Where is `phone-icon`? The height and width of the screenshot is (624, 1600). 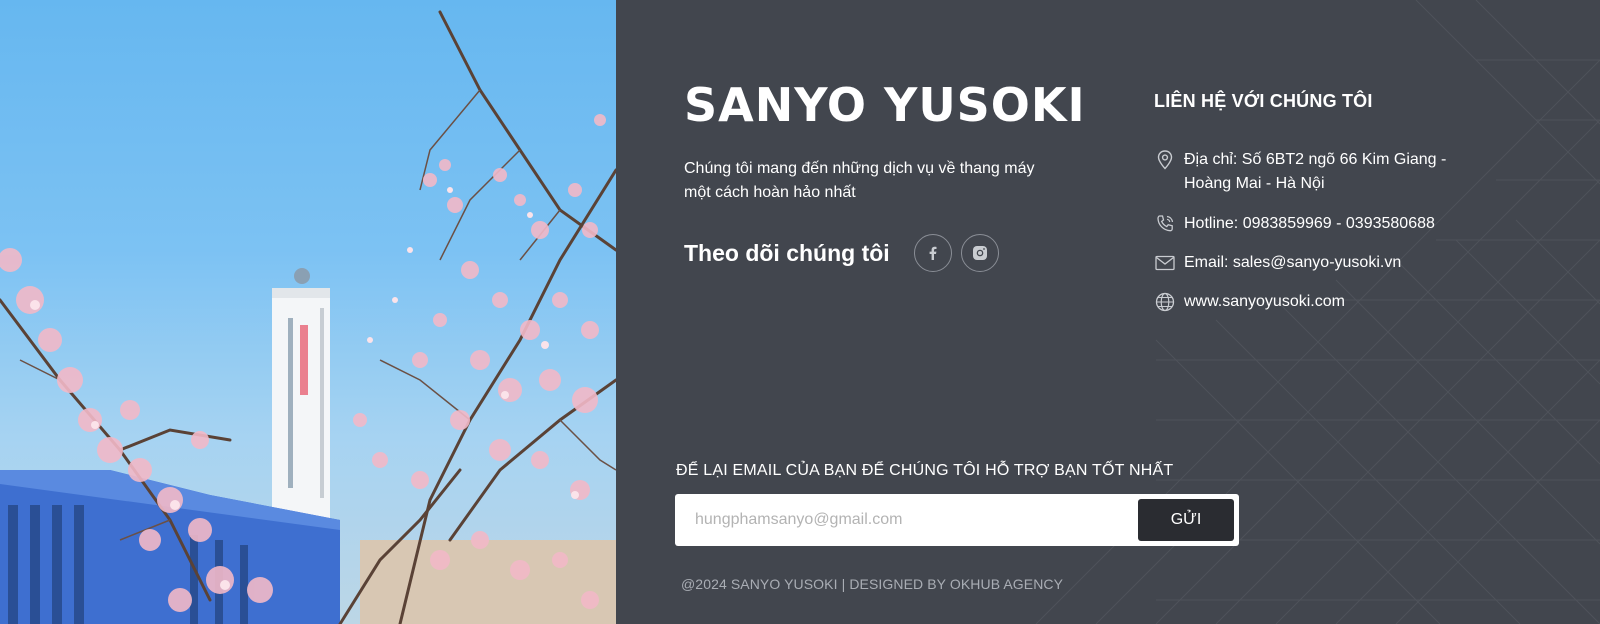 phone-icon is located at coordinates (1165, 224).